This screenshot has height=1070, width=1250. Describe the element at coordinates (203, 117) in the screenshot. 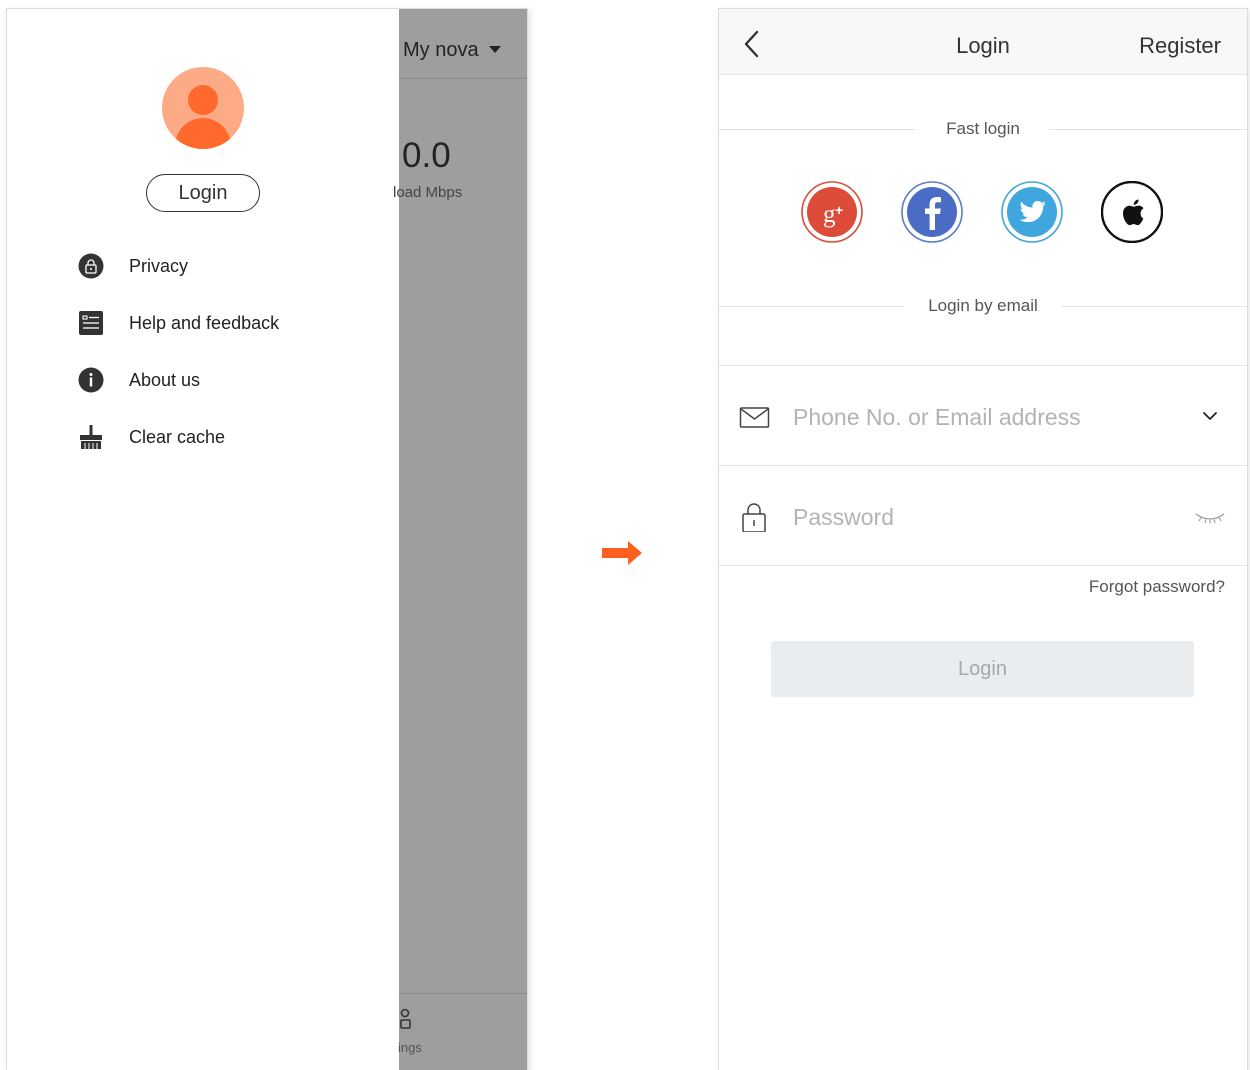

I see `user-icon` at that location.